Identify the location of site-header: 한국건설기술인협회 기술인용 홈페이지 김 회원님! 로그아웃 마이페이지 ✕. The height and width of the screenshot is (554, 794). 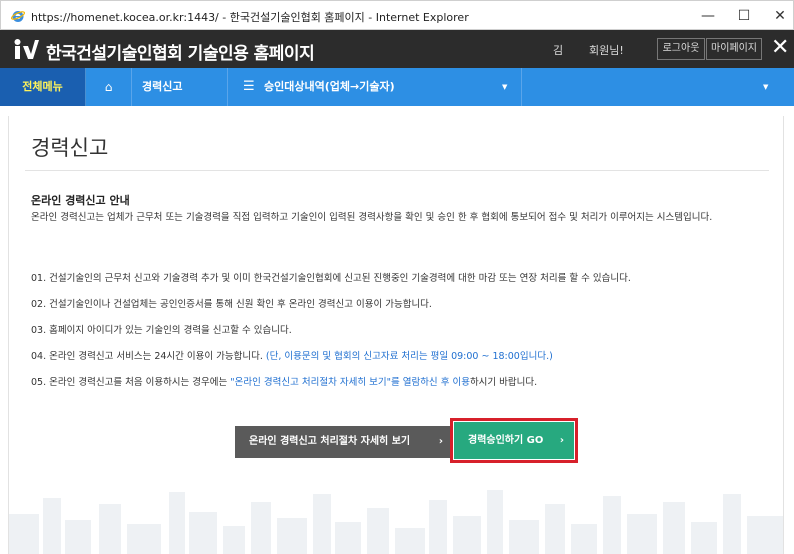
(397, 49).